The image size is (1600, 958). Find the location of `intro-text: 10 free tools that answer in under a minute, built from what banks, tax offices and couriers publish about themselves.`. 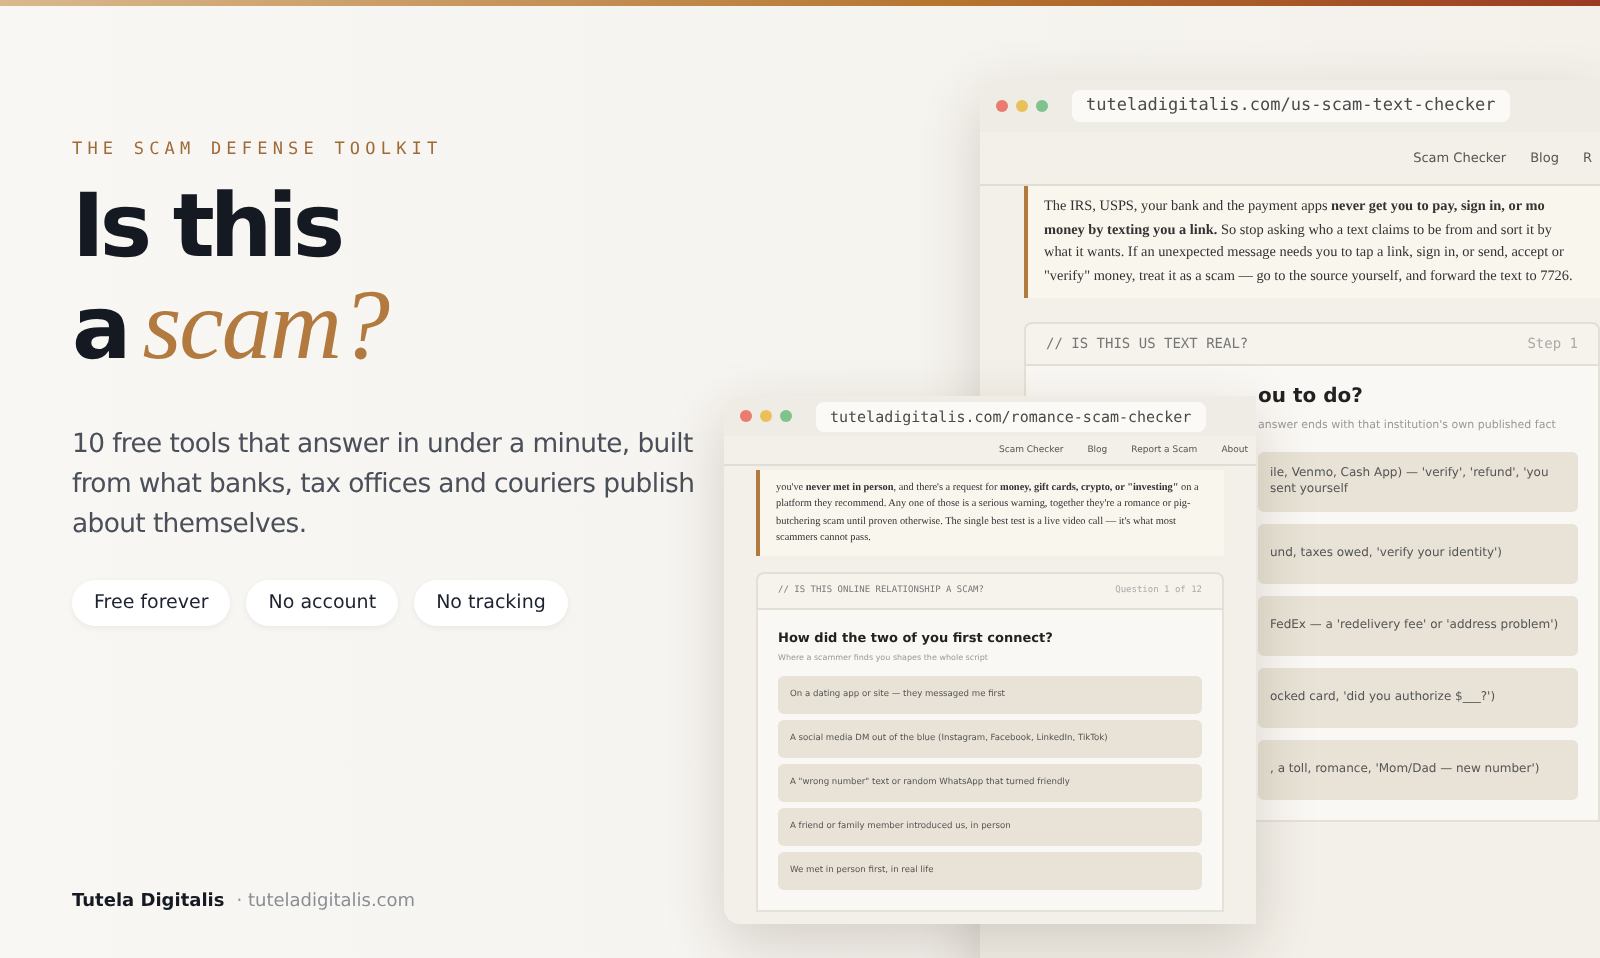

intro-text: 10 free tools that answer in under a minute, built from what banks, tax offices and couriers publish about themselves. is located at coordinates (384, 486).